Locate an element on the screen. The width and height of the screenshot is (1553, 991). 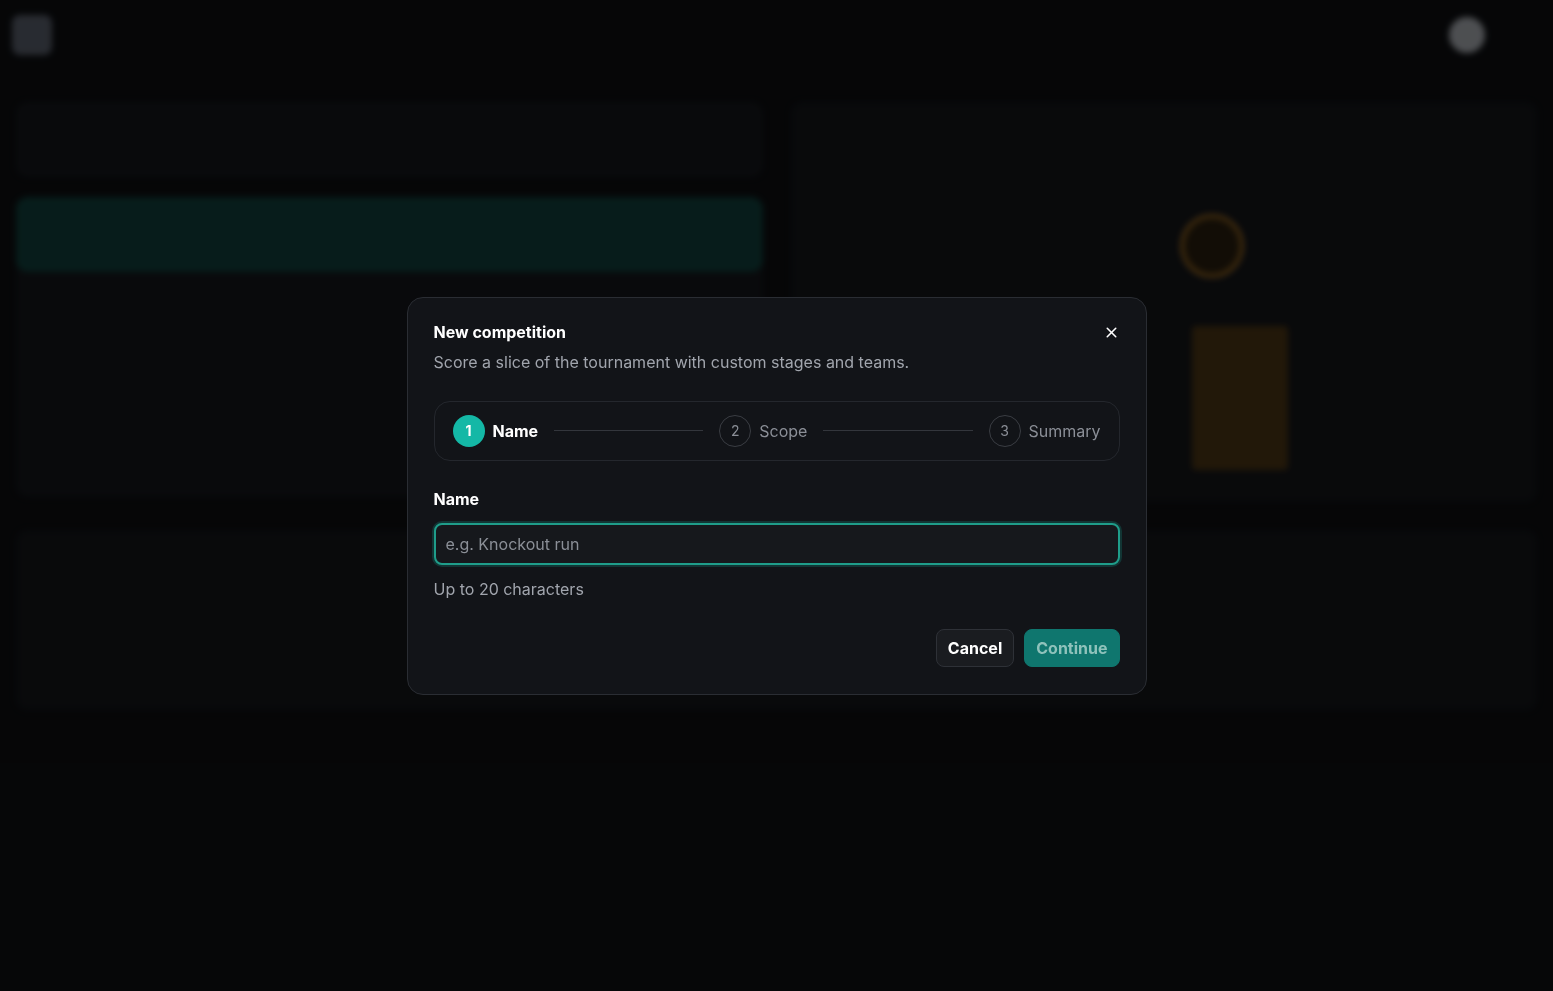
step: 2 Scope is located at coordinates (763, 430).